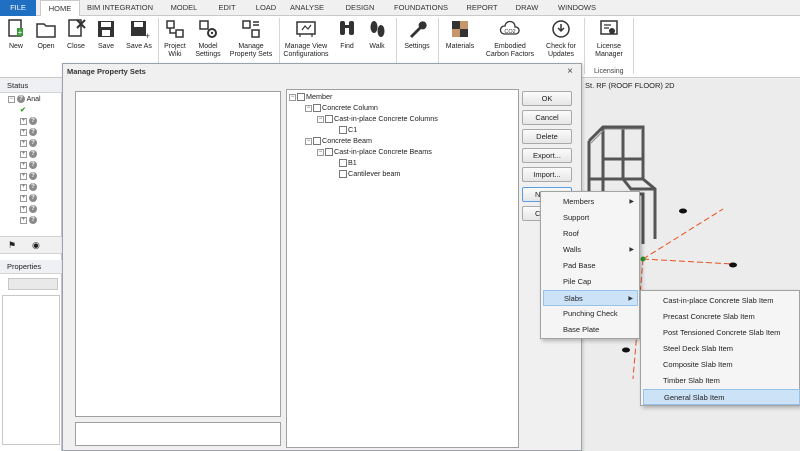 The image size is (800, 451). What do you see at coordinates (301, 97) in the screenshot?
I see `member-checkbox` at bounding box center [301, 97].